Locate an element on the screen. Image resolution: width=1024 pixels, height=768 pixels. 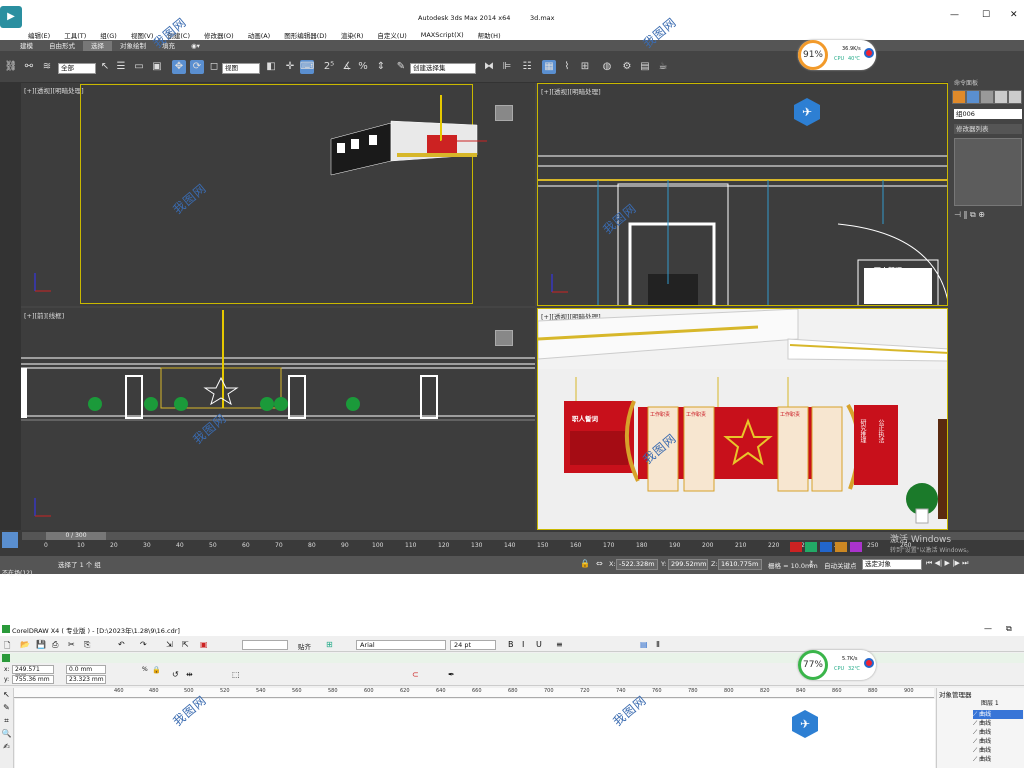
rotate-icon: ⟳ is located at coordinates (197, 67).